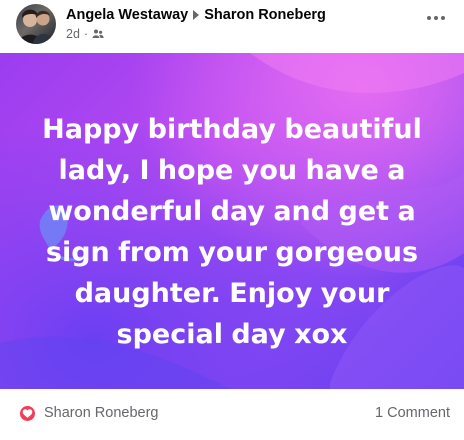  I want to click on friends-icon, so click(98, 34).